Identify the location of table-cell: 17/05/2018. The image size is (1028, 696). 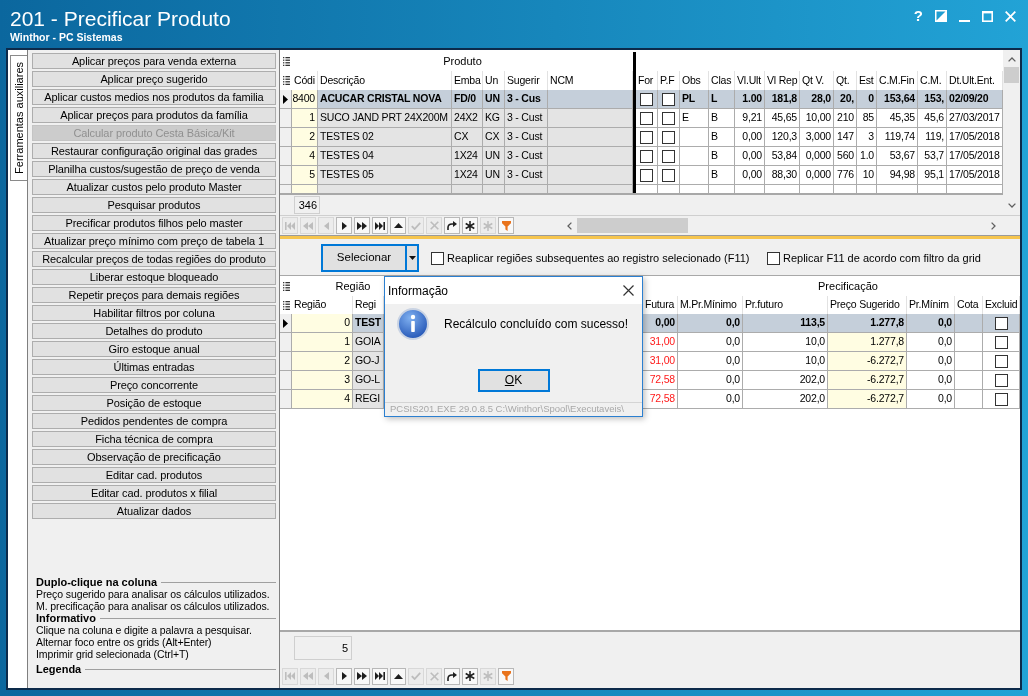
(975, 175).